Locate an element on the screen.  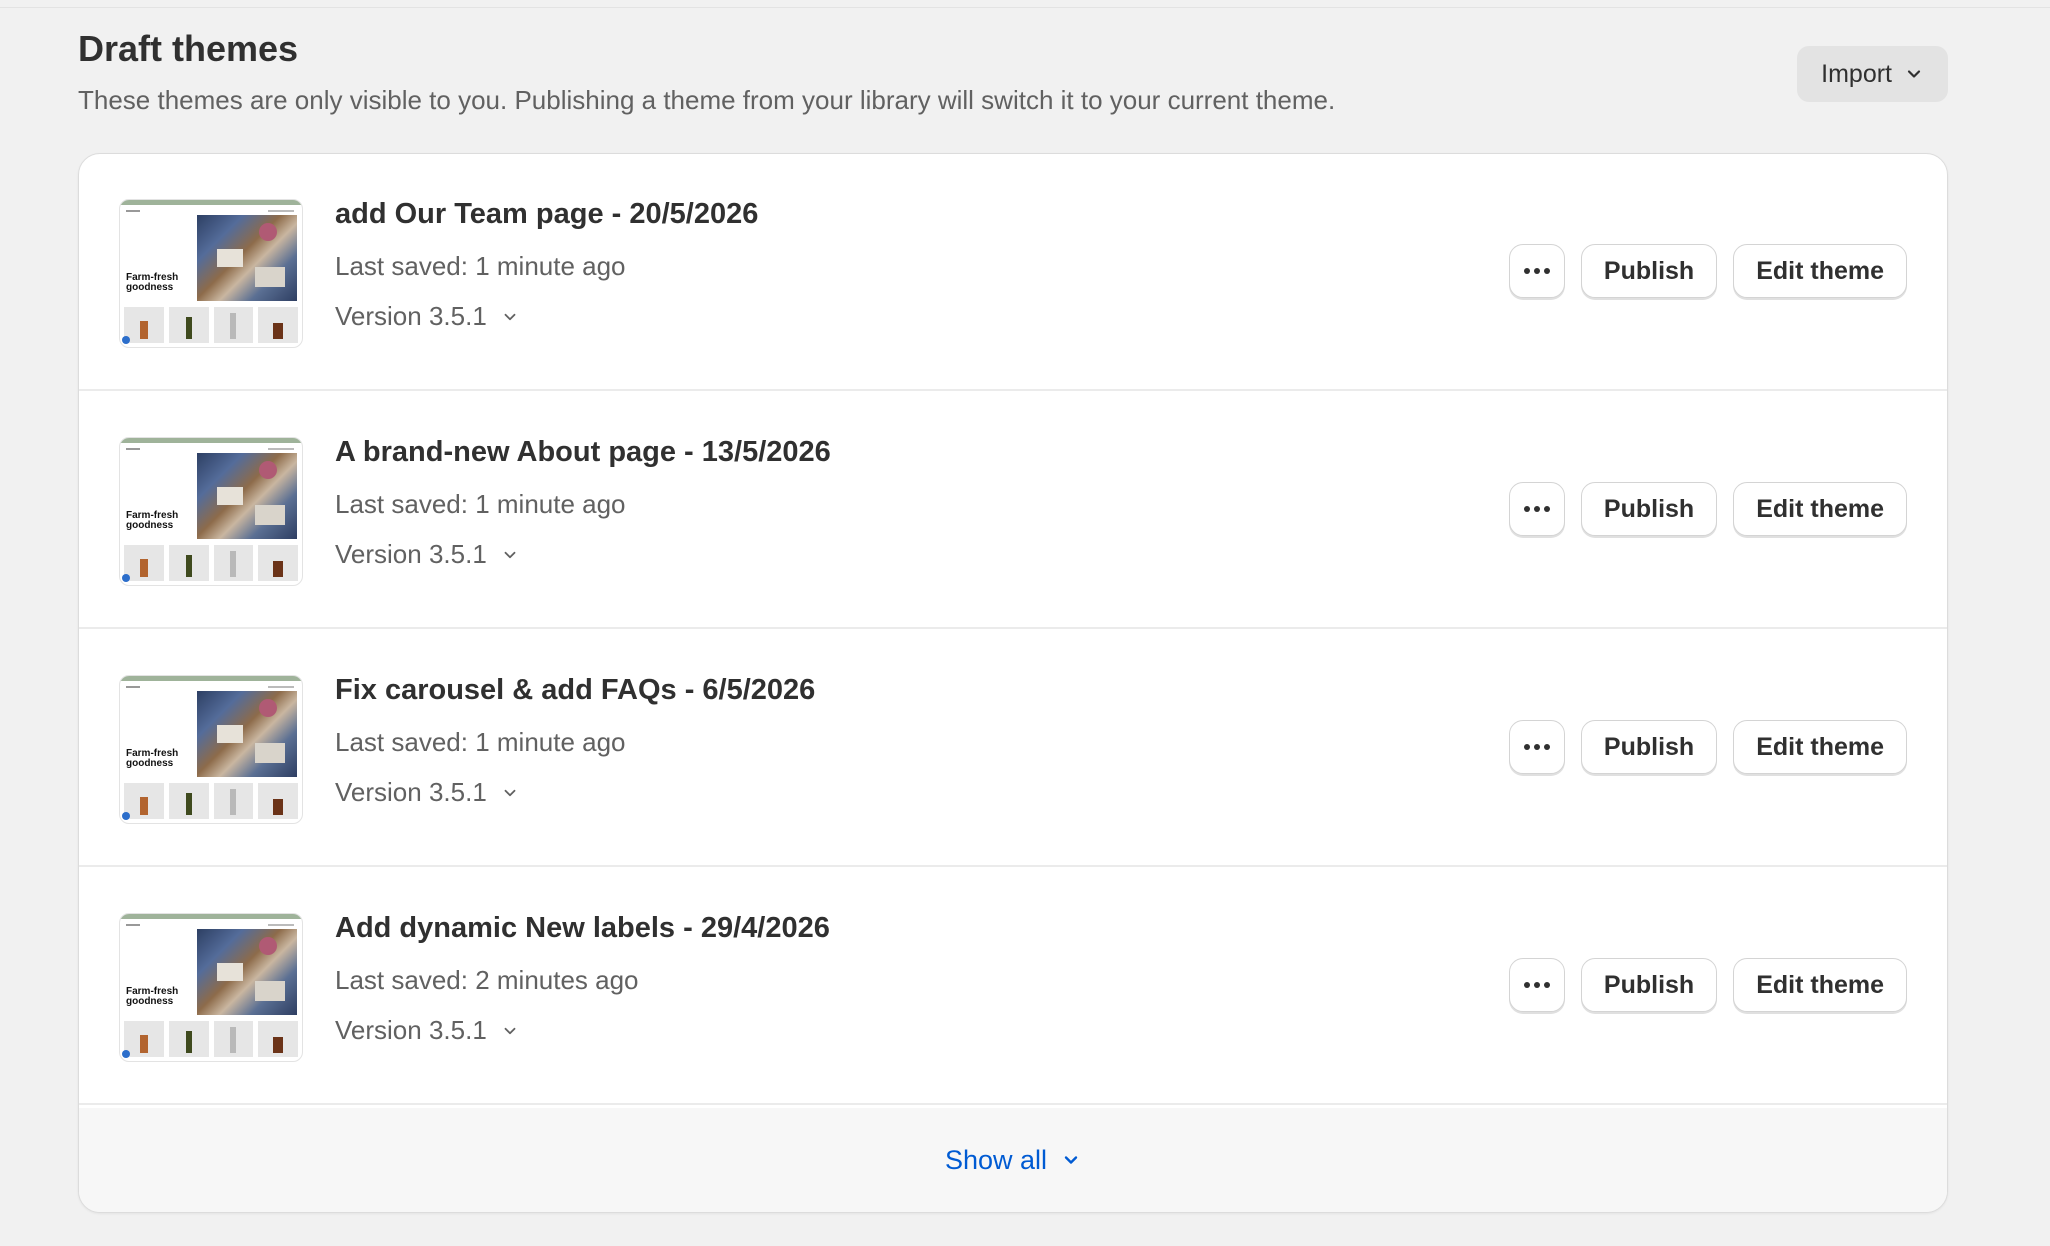
theme-title: Add dynamic New labels - 29/4/2026 is located at coordinates (582, 928).